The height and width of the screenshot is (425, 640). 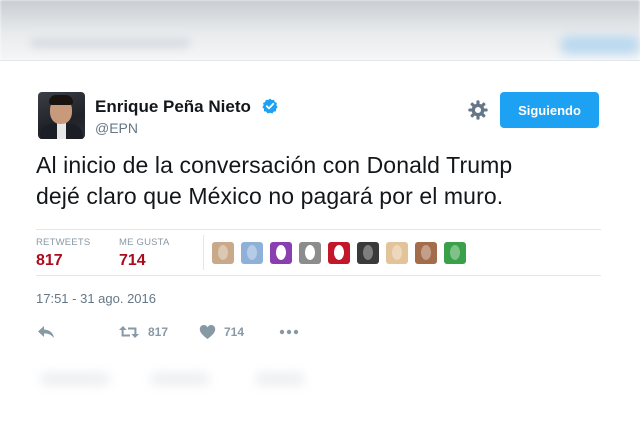 What do you see at coordinates (549, 110) in the screenshot?
I see `following-button: Siguiendo` at bounding box center [549, 110].